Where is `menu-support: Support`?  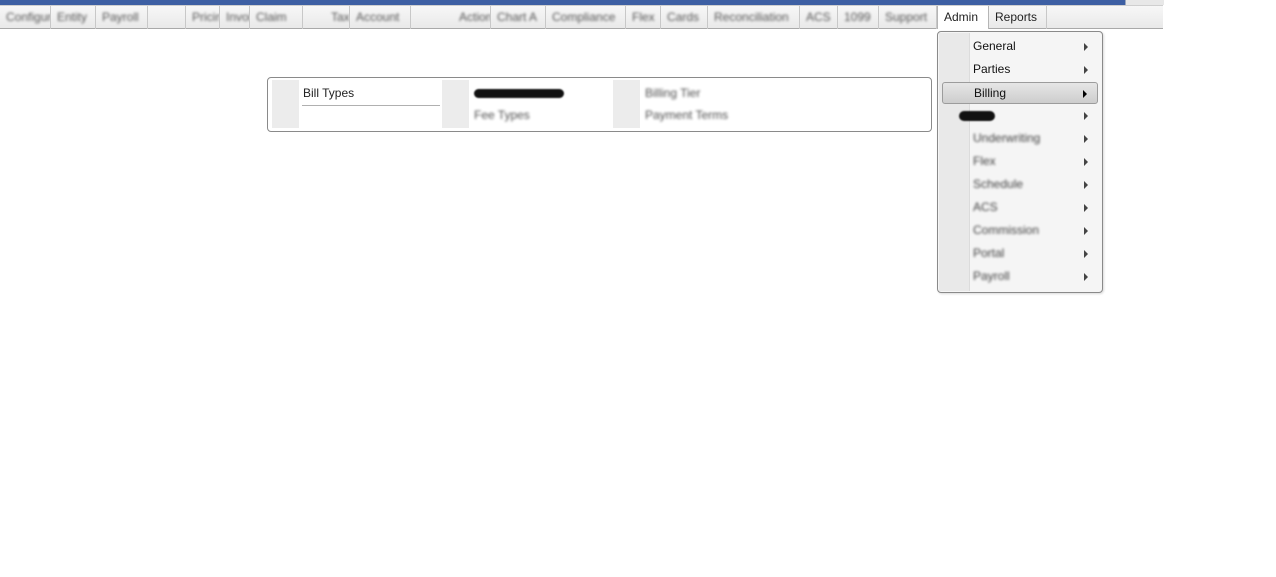
menu-support: Support is located at coordinates (908, 17).